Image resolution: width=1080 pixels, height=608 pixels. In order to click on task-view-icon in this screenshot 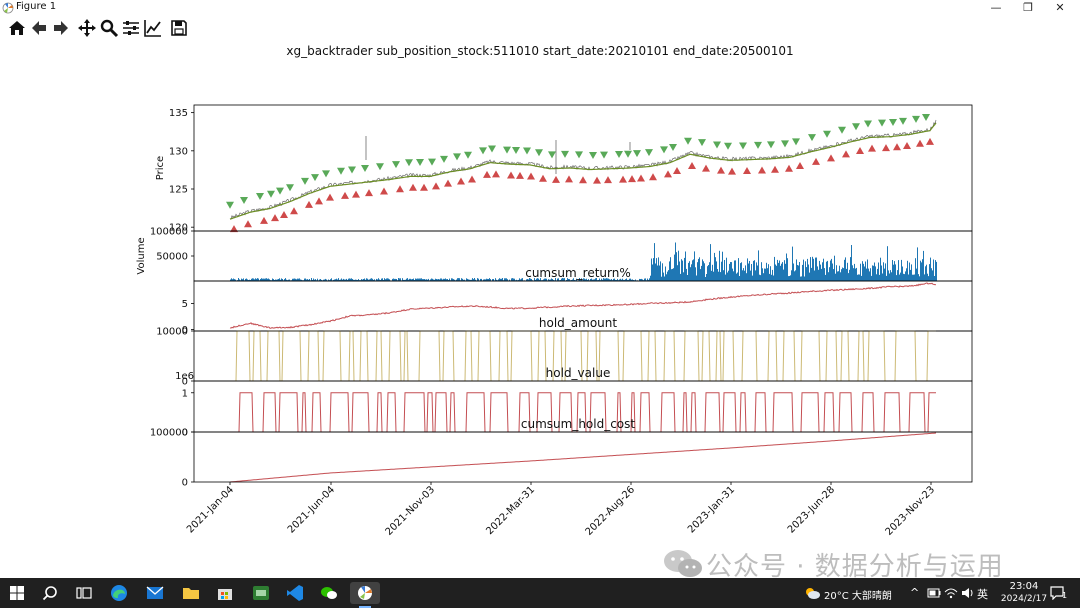, I will do `click(84, 593)`.